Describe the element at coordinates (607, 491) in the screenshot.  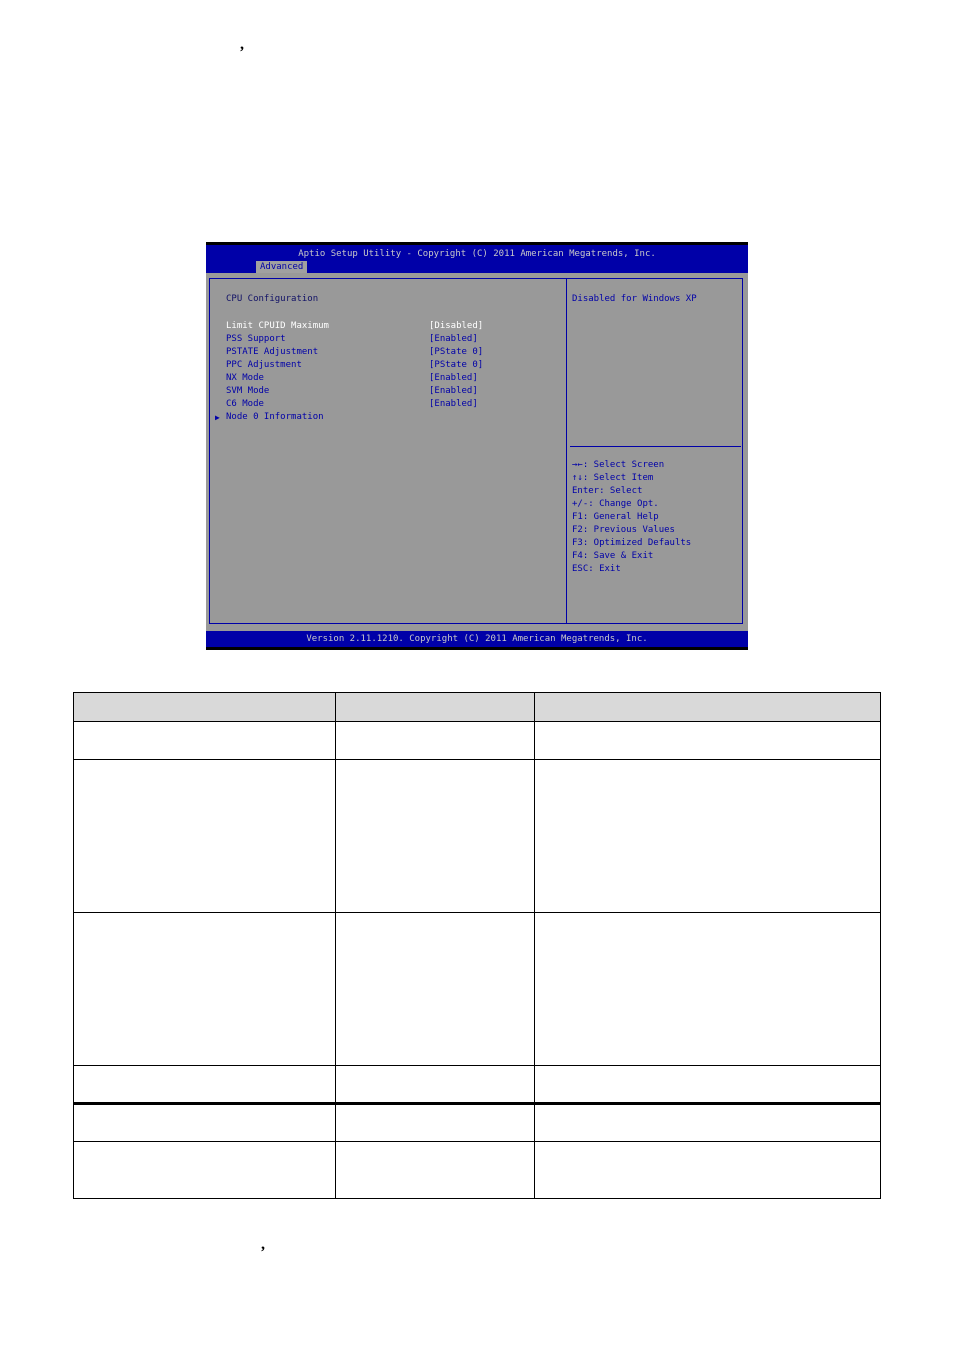
I see `key-help-item: Enter: Select` at that location.